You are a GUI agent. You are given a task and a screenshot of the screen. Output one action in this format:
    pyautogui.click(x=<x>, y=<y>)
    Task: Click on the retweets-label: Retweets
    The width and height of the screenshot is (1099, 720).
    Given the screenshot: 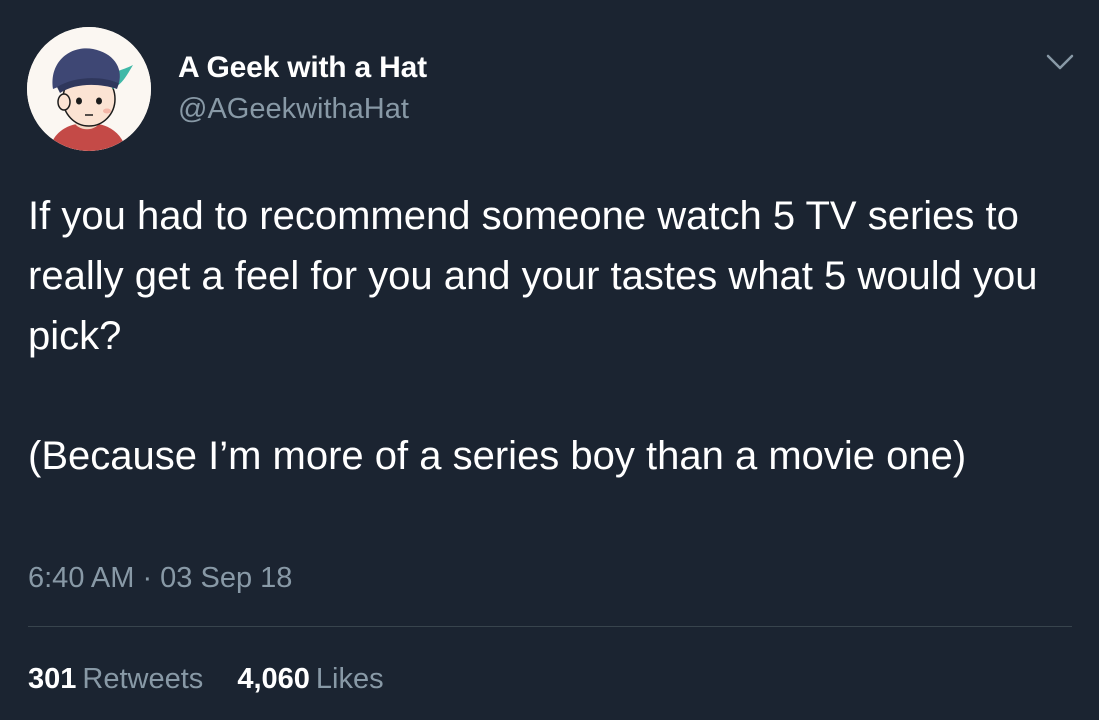 What is the action you would take?
    pyautogui.click(x=143, y=679)
    